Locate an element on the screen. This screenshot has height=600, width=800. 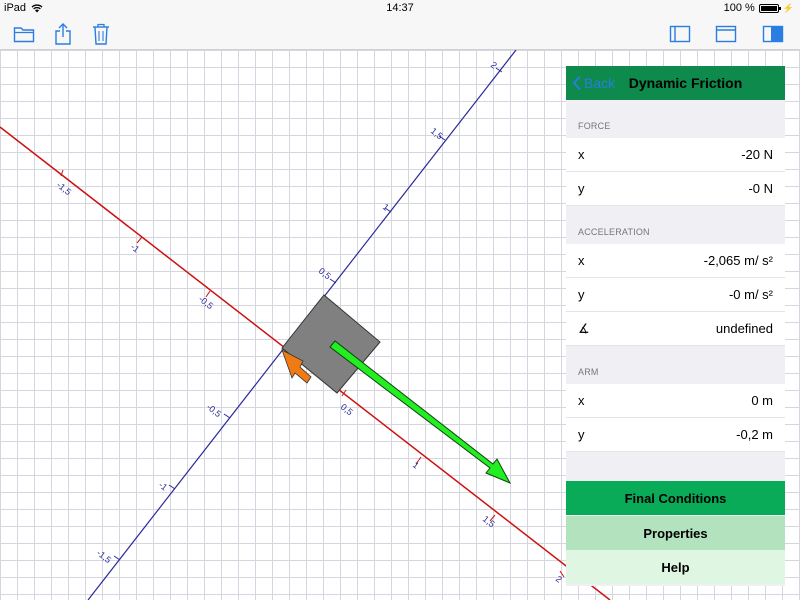
status-time: 14:37 is located at coordinates (400, 8).